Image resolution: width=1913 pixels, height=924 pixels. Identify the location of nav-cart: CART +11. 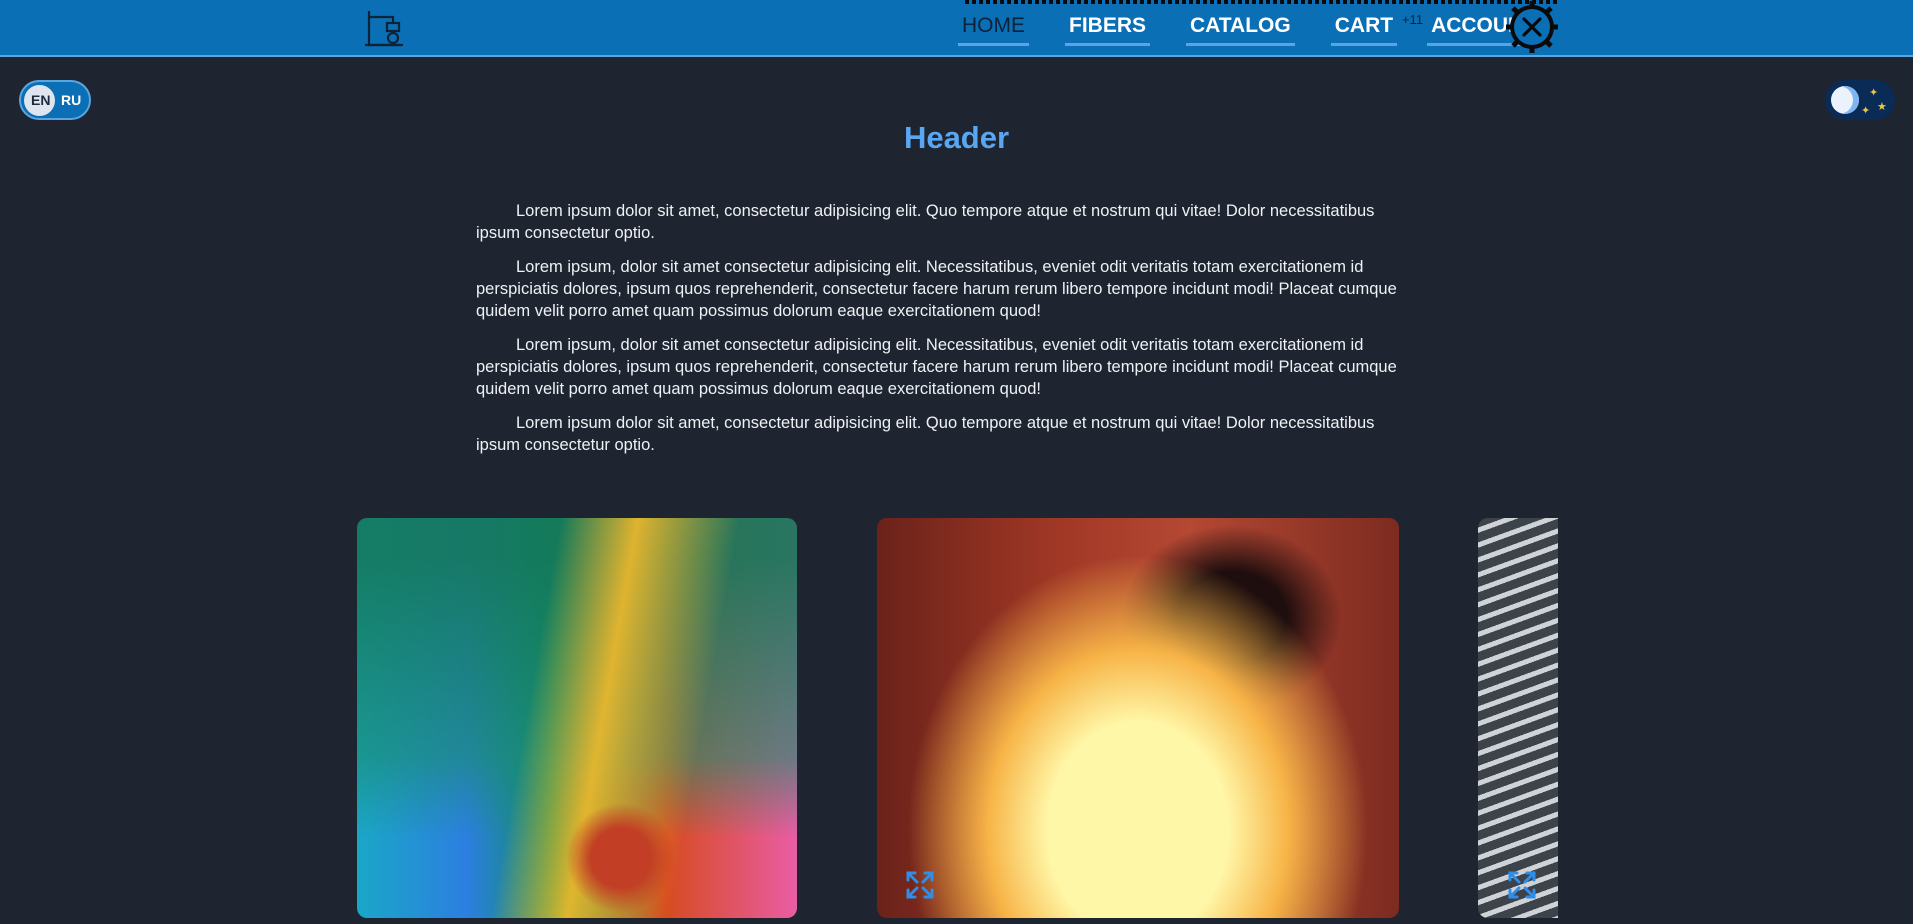
(1376, 29).